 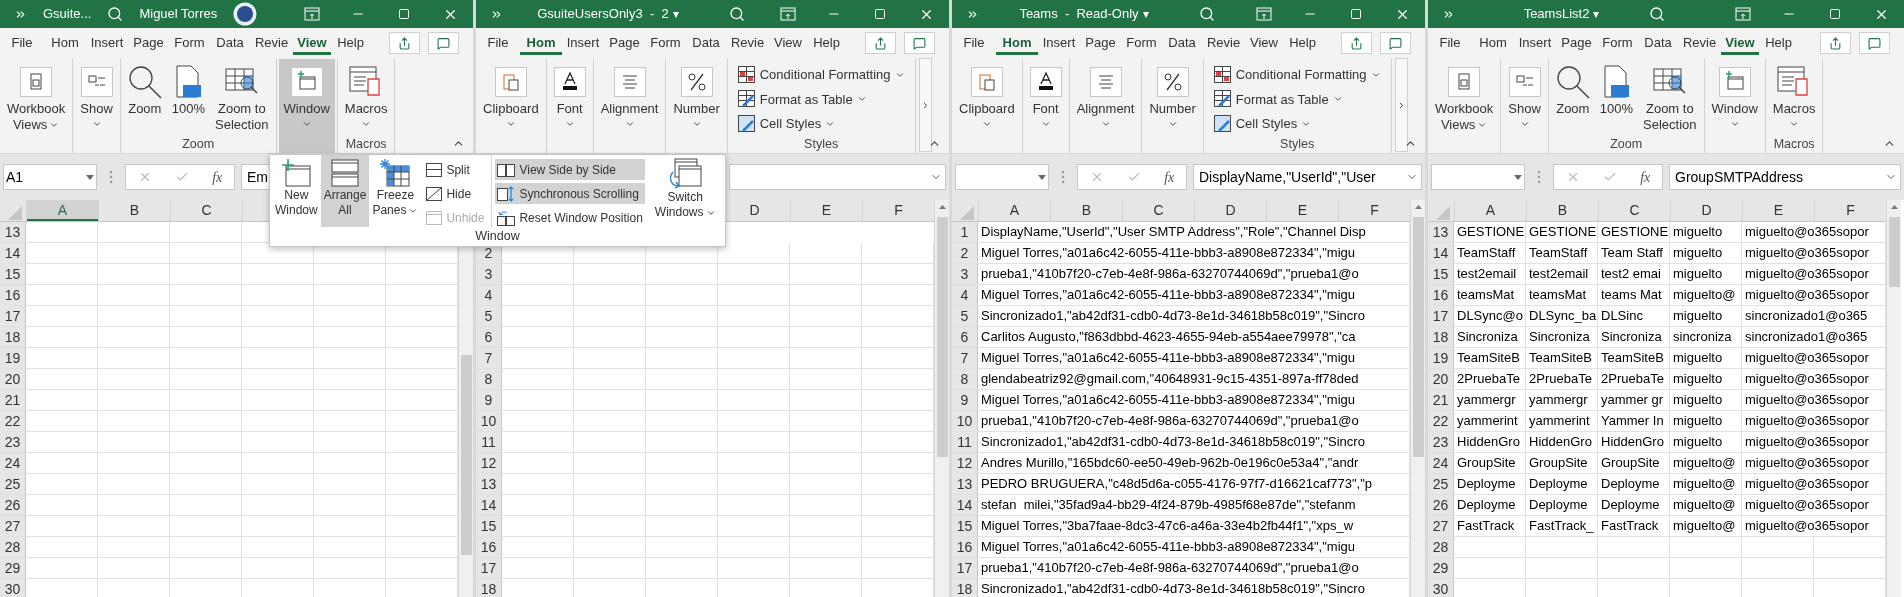 What do you see at coordinates (1785, 177) in the screenshot?
I see `formula-field: GroupSMTPAddress` at bounding box center [1785, 177].